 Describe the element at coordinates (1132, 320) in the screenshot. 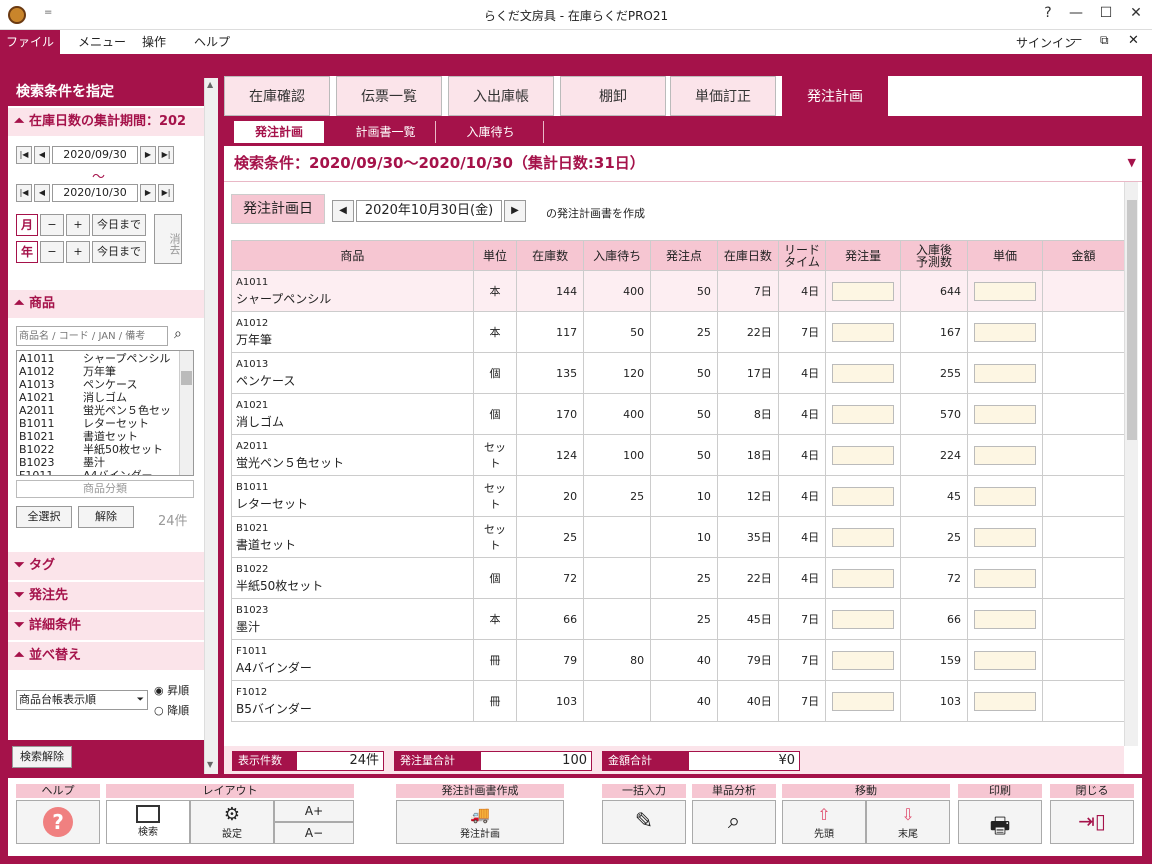

I see `grid-vscroll-thumb` at that location.